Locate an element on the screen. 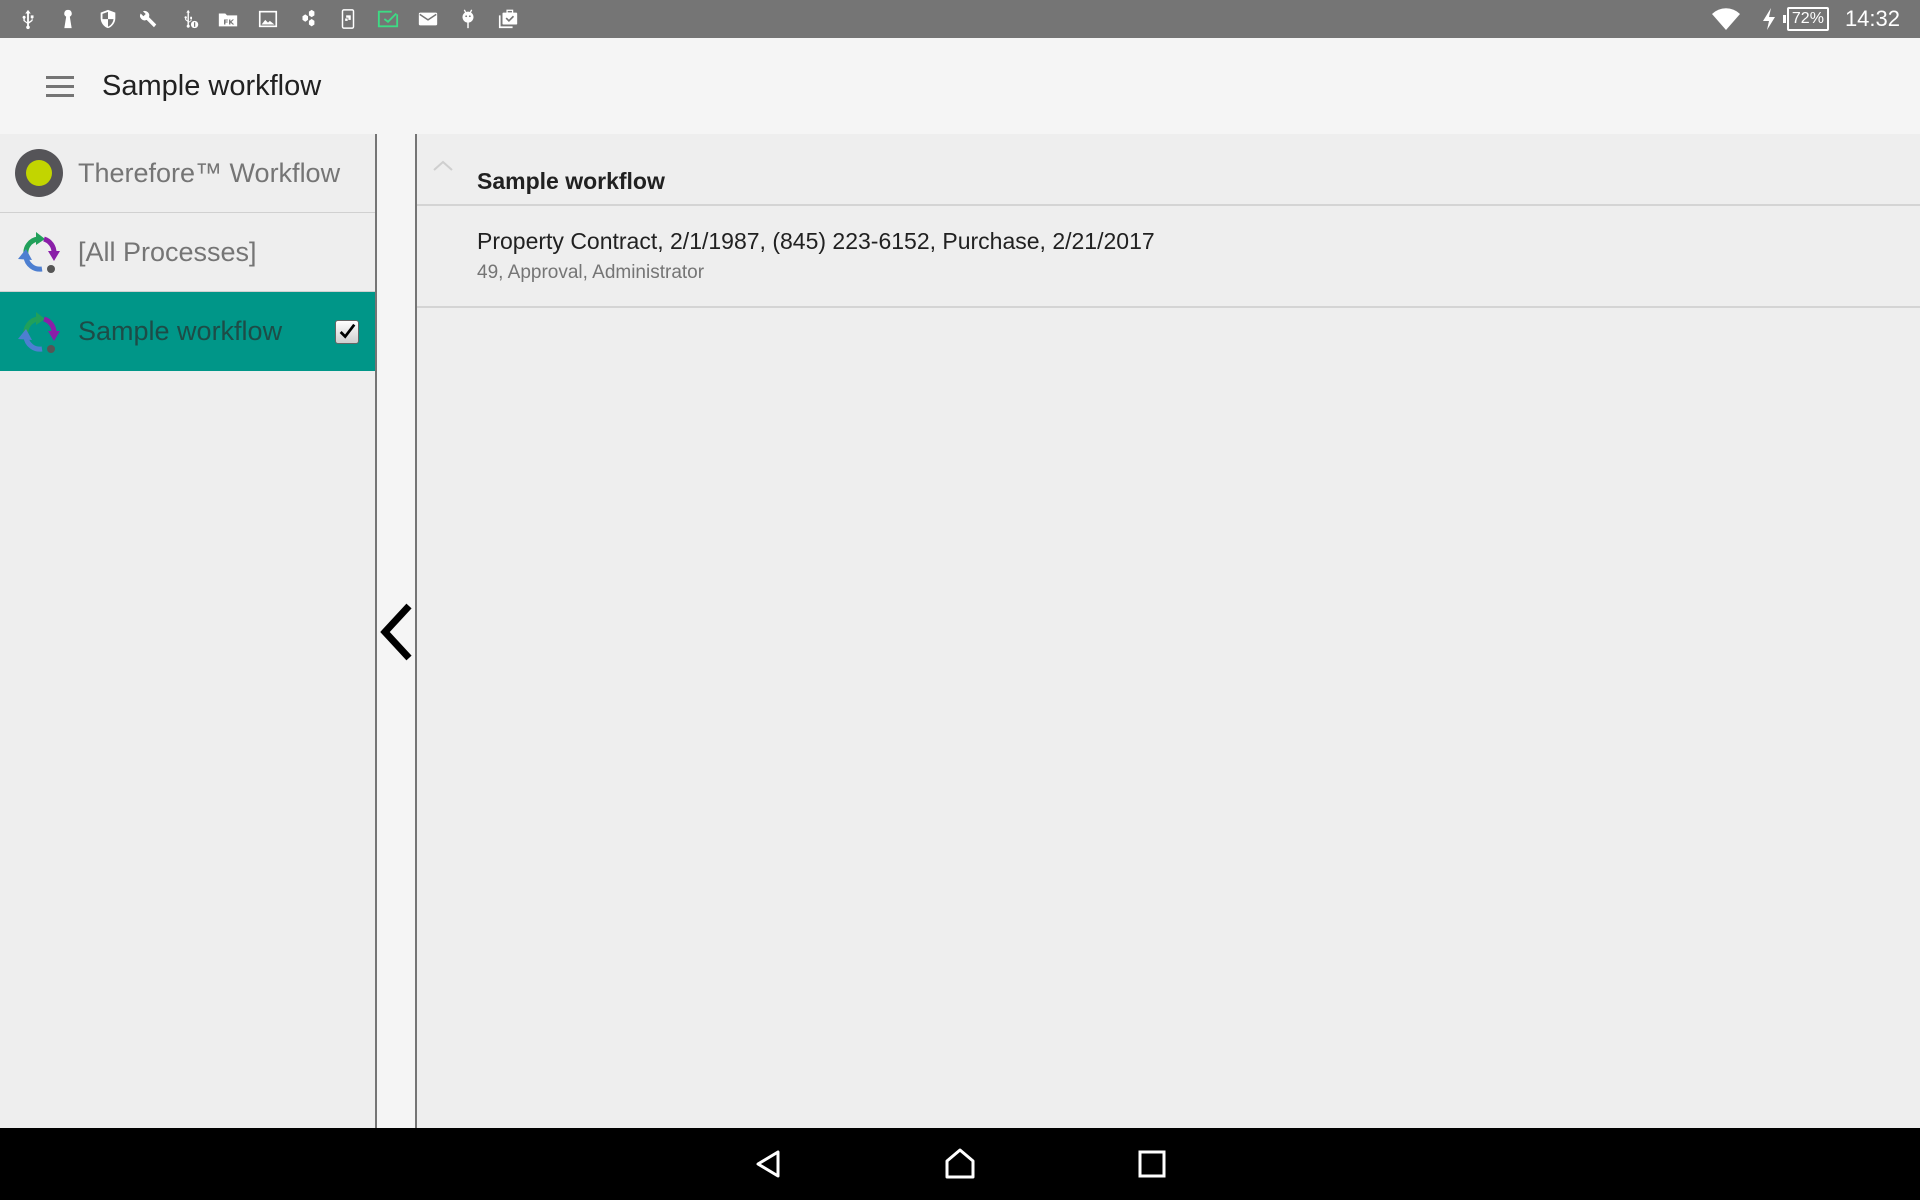  chevron-up-icon is located at coordinates (443, 165).